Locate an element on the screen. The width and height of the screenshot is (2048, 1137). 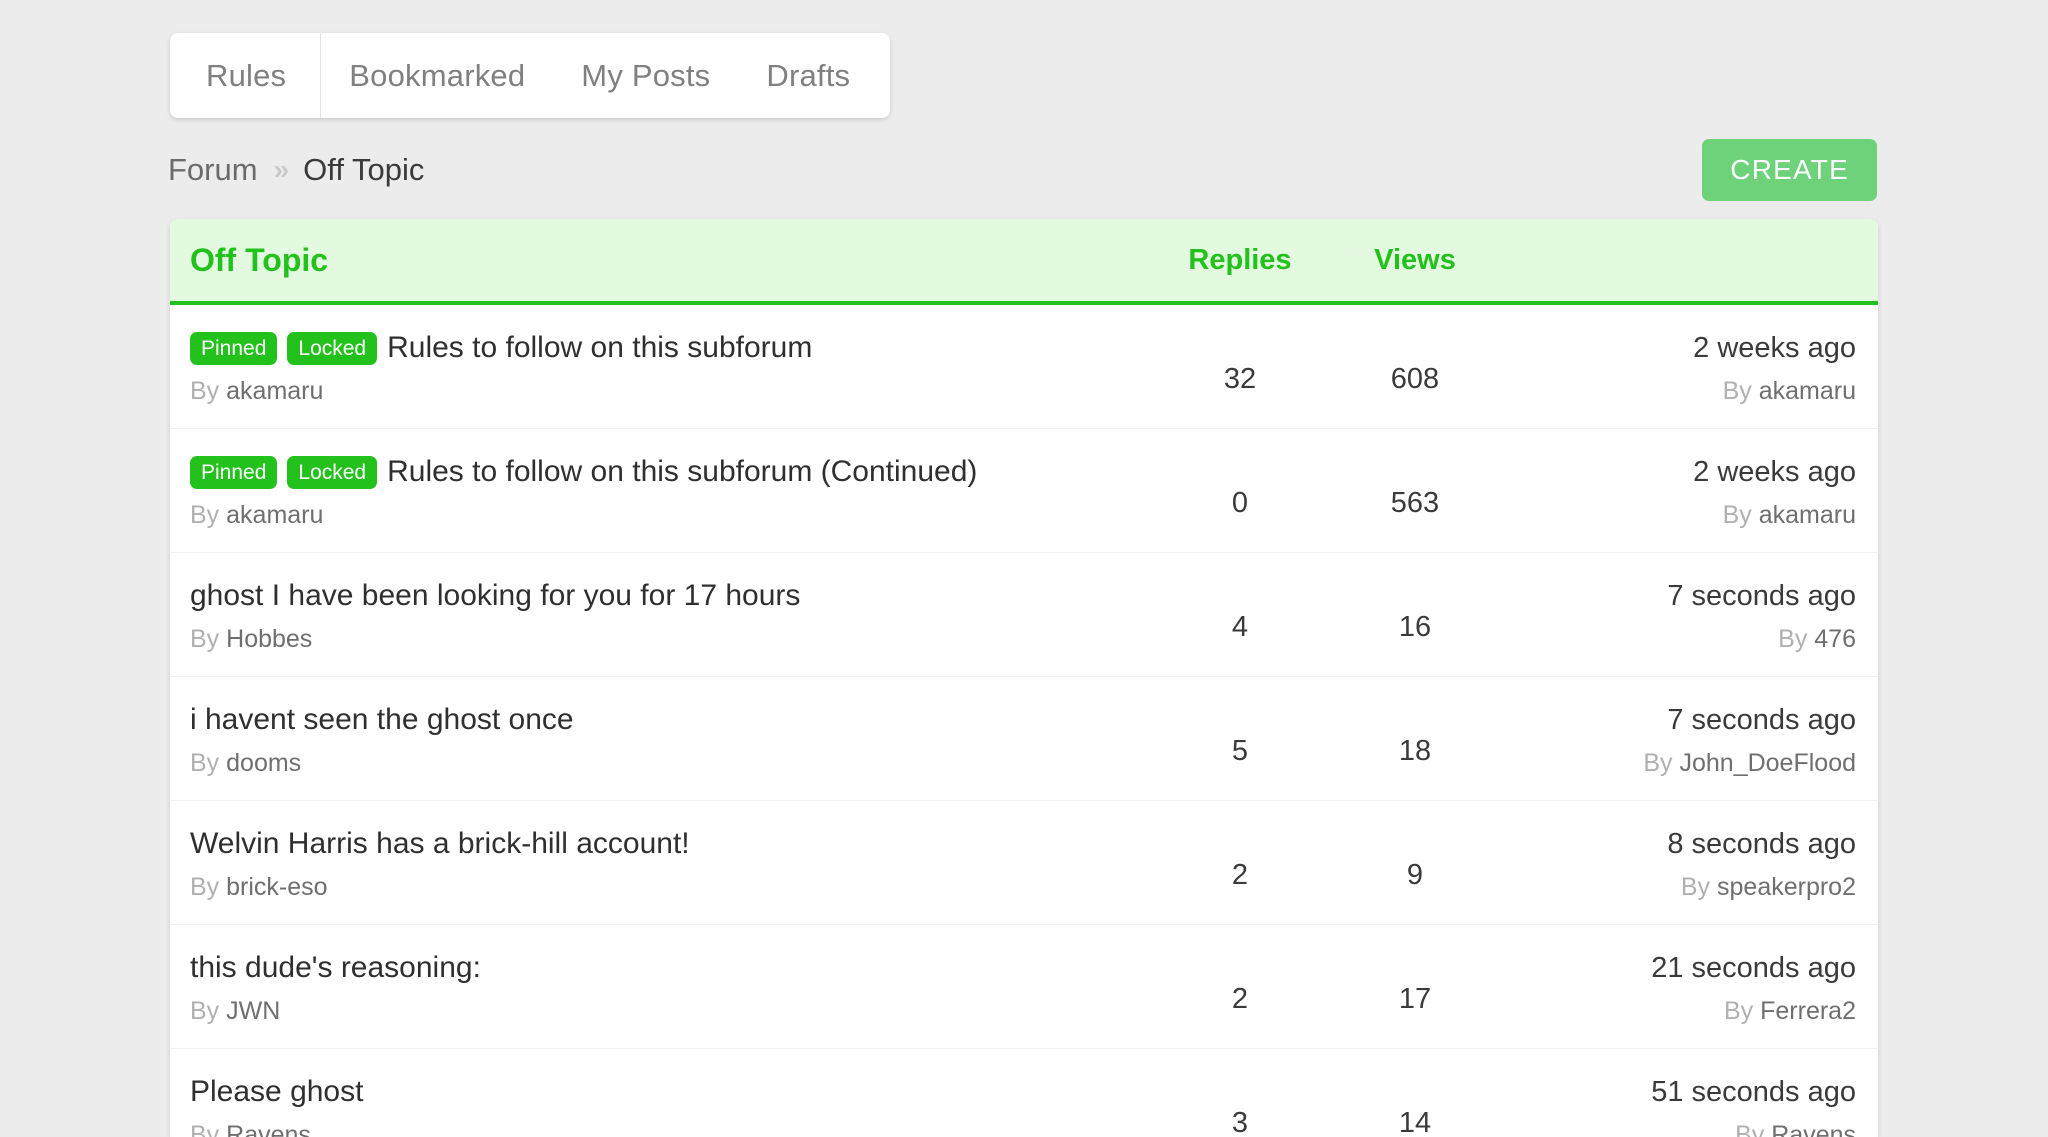
thread-author: By Ravens is located at coordinates (276, 1129).